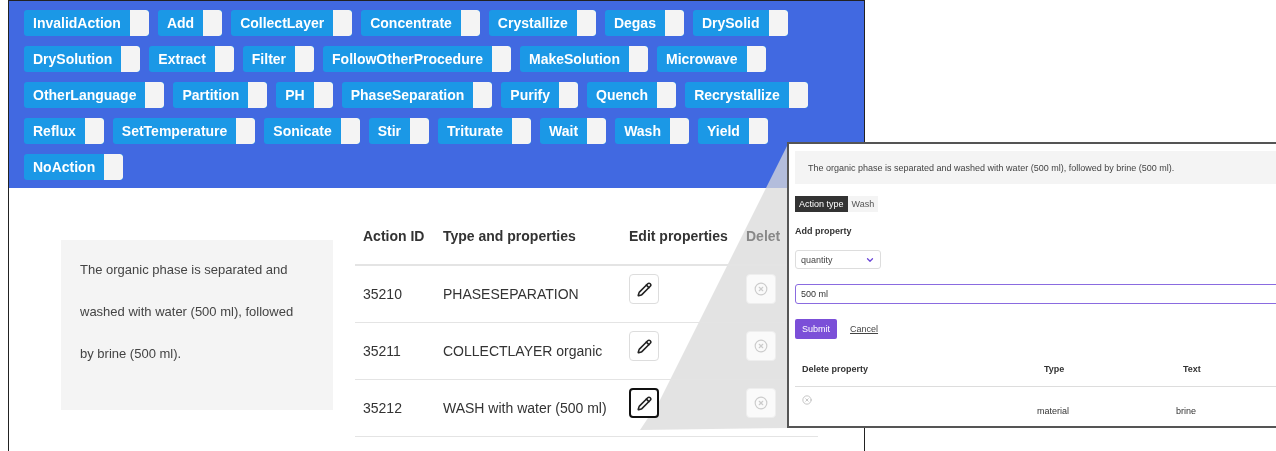 The width and height of the screenshot is (1276, 451). What do you see at coordinates (278, 59) in the screenshot?
I see `action-type-button: Filter` at bounding box center [278, 59].